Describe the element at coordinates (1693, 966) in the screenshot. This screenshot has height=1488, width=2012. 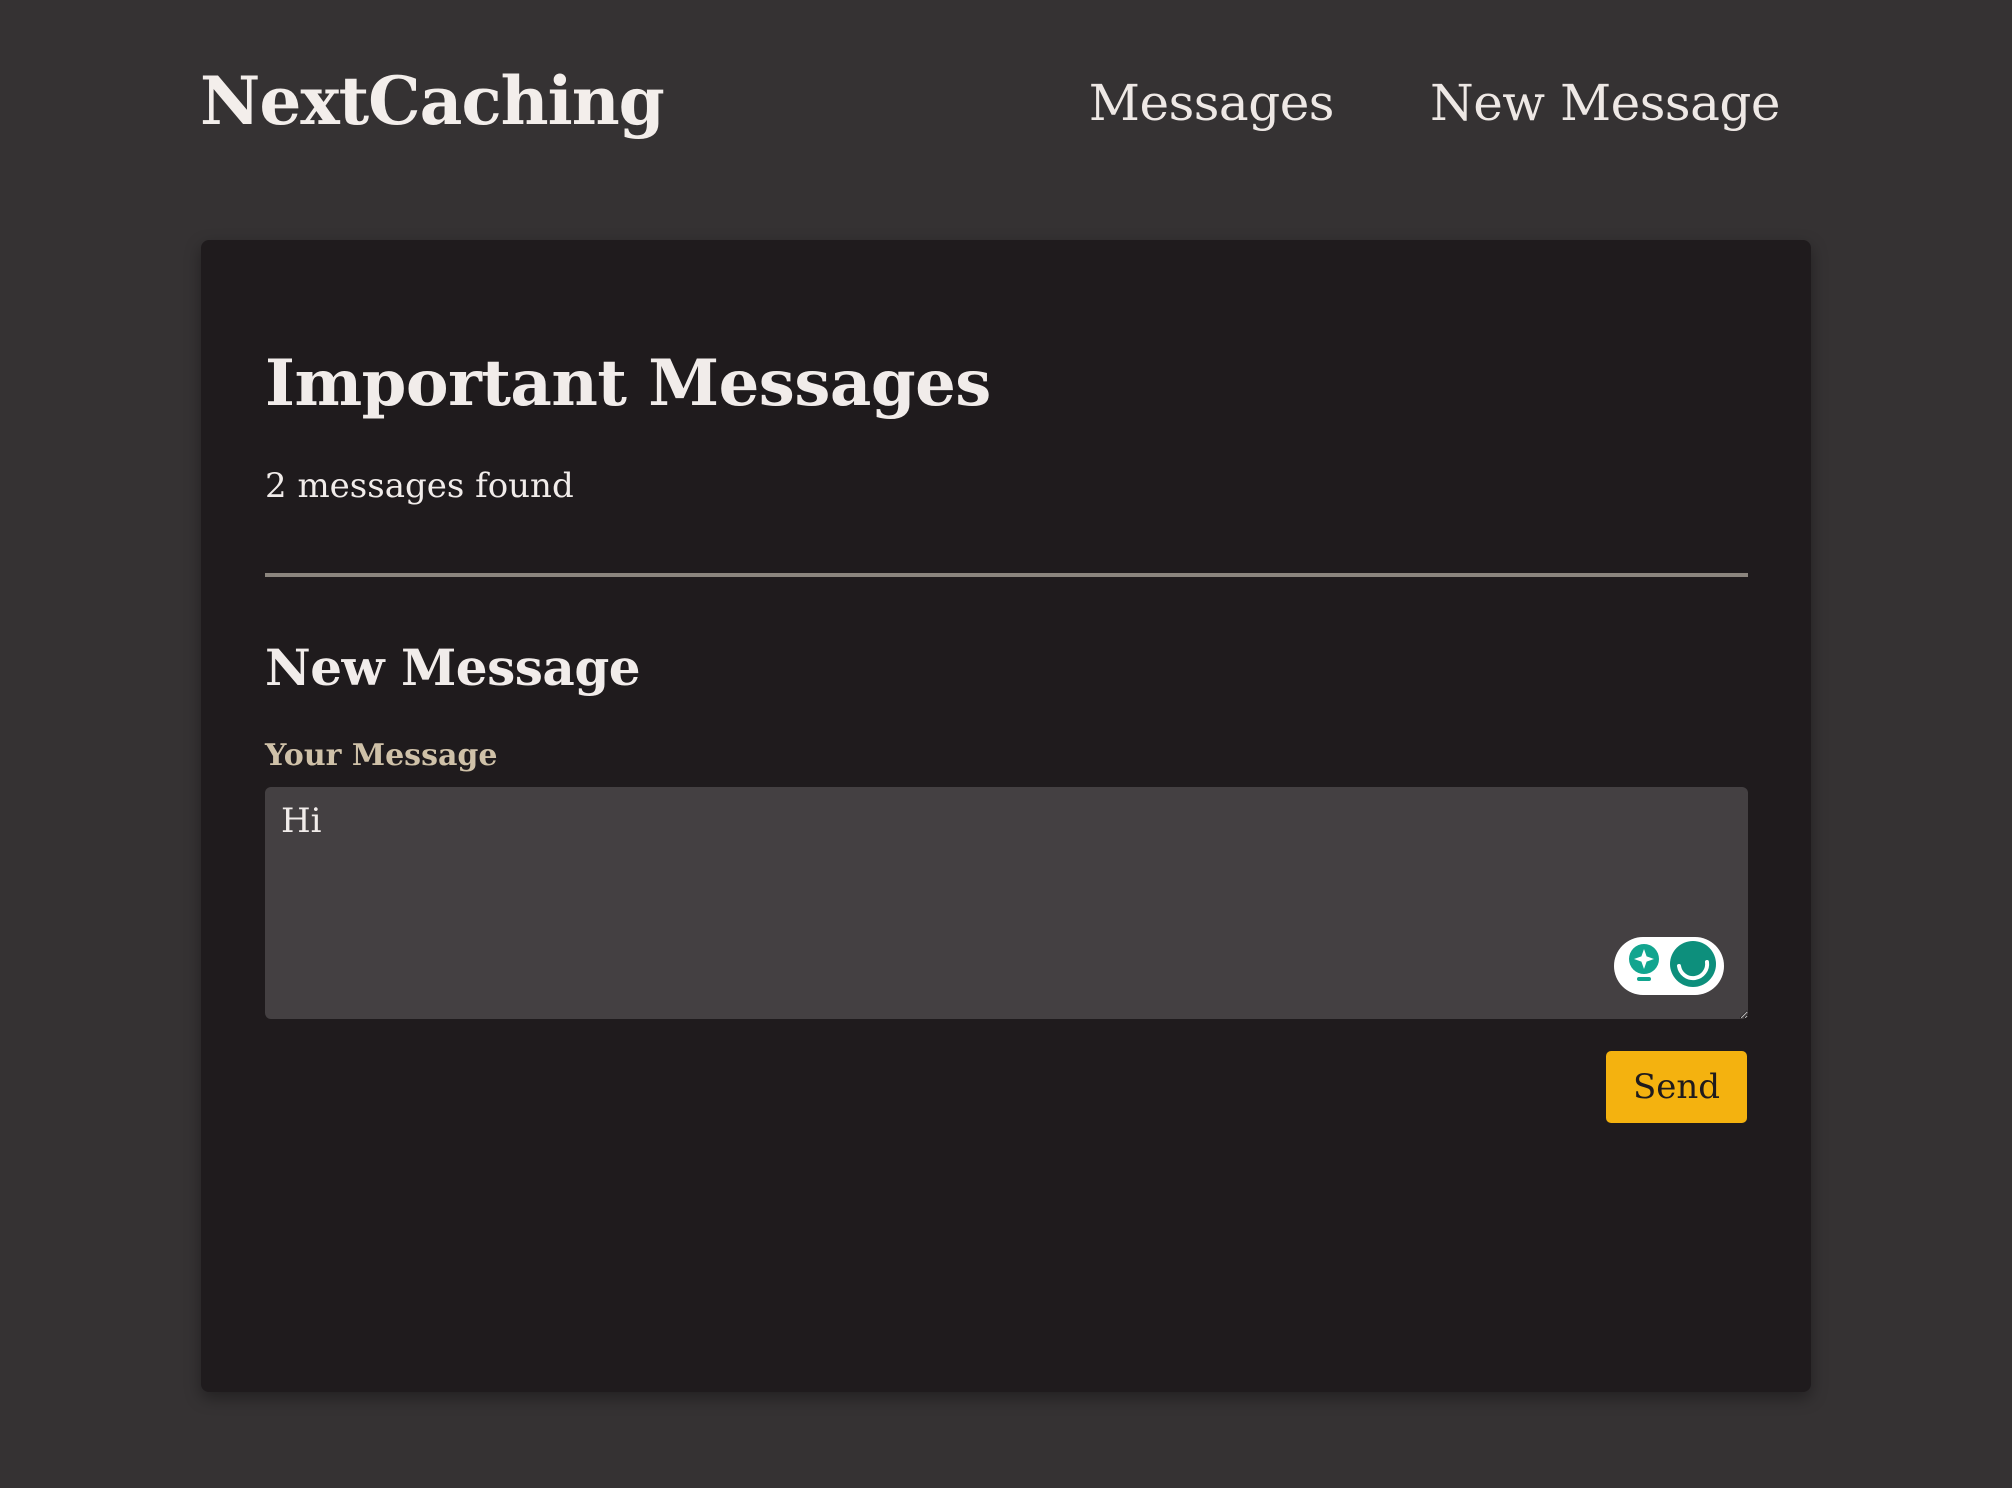
I see `grammar-assistant-icon` at that location.